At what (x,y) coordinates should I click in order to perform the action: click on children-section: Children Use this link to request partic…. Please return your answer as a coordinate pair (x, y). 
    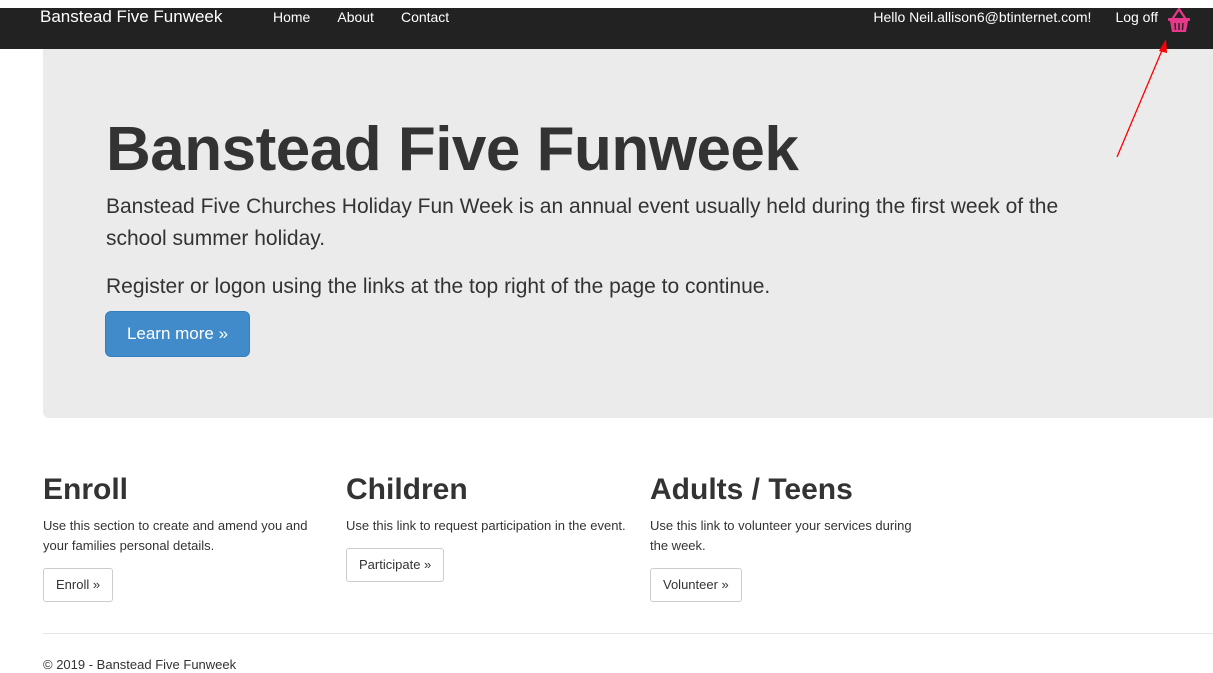
    Looking at the image, I should click on (486, 527).